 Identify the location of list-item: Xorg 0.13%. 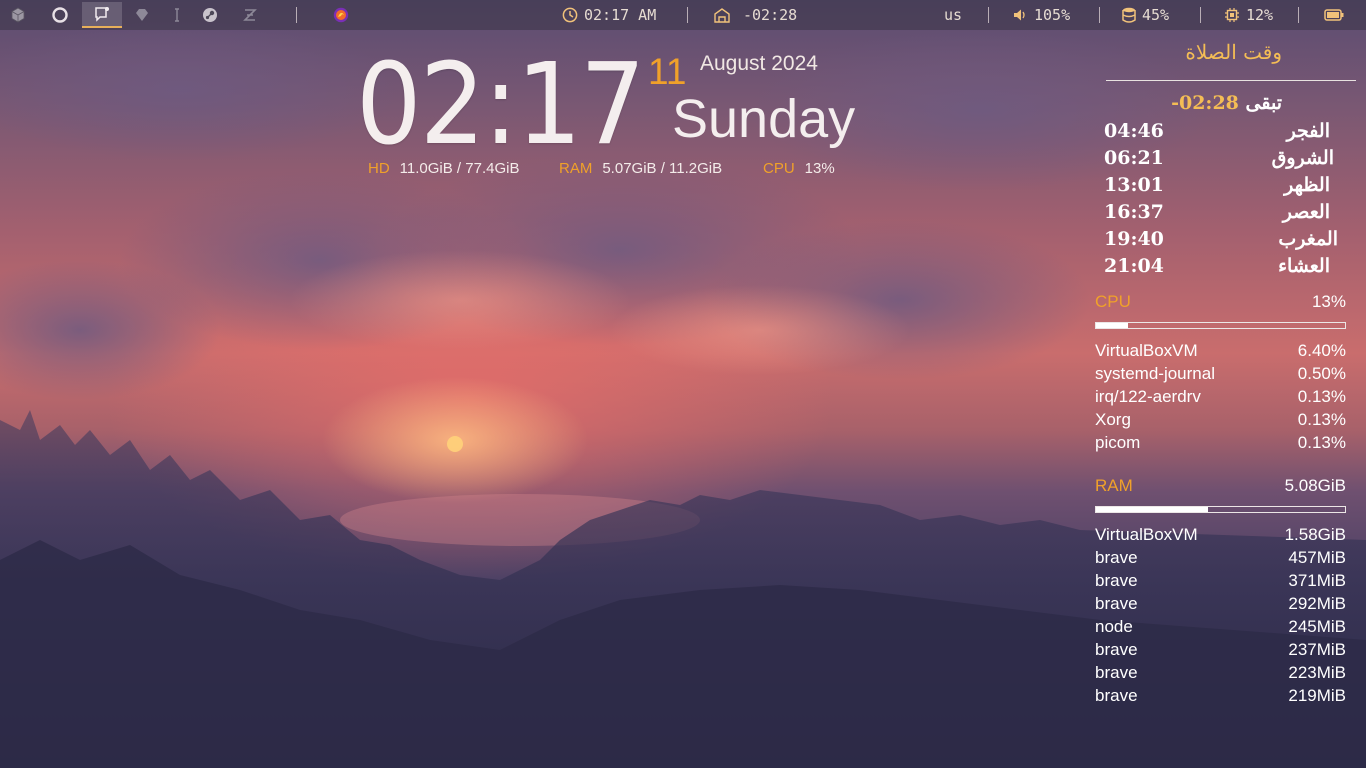
(1220, 421).